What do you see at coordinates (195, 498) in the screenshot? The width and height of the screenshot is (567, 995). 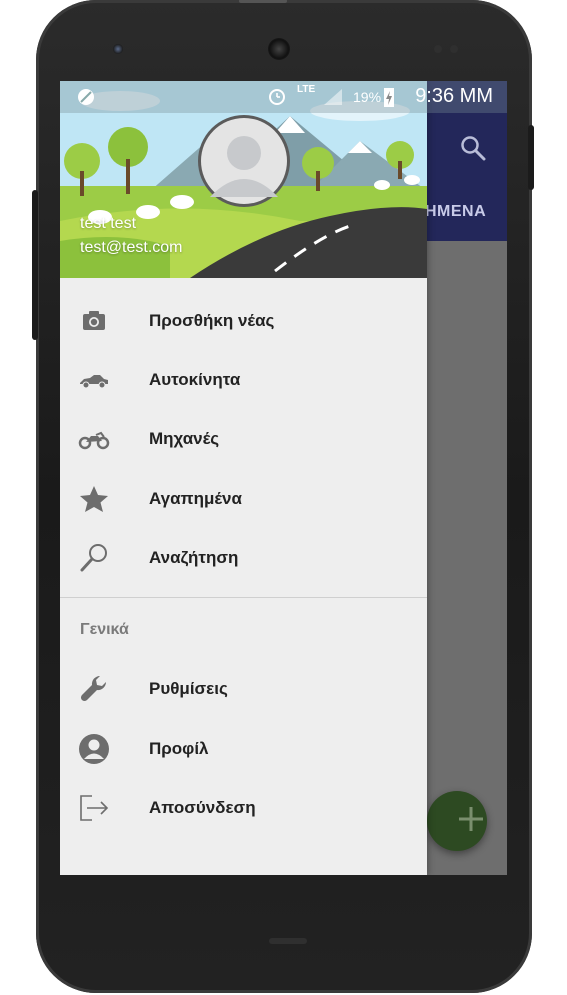 I see `menu-label: Αγαπημένα` at bounding box center [195, 498].